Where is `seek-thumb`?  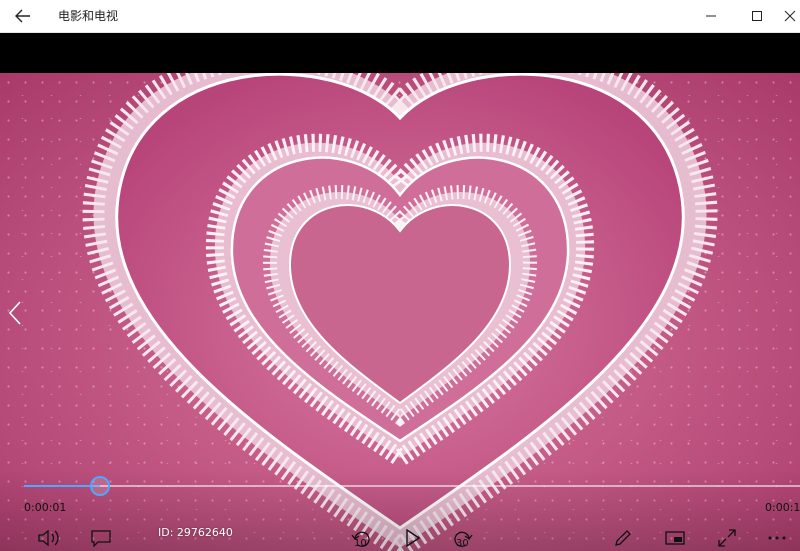
seek-thumb is located at coordinates (99, 486).